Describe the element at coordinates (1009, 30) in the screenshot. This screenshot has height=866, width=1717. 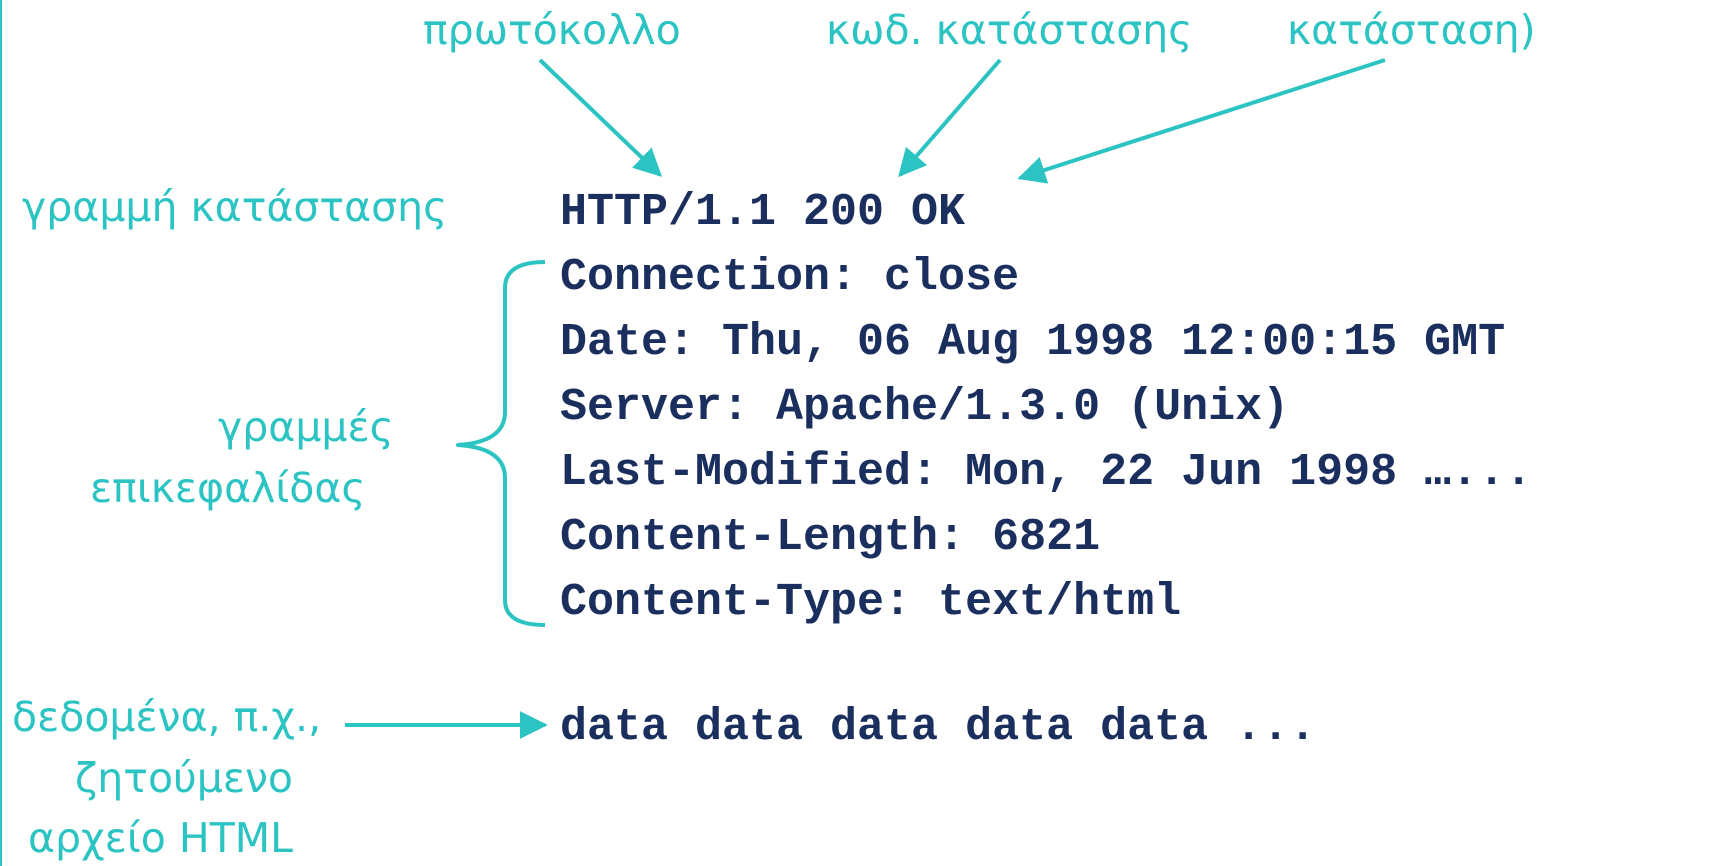
I see `status-code-label: κωδ. κατάστασης` at that location.